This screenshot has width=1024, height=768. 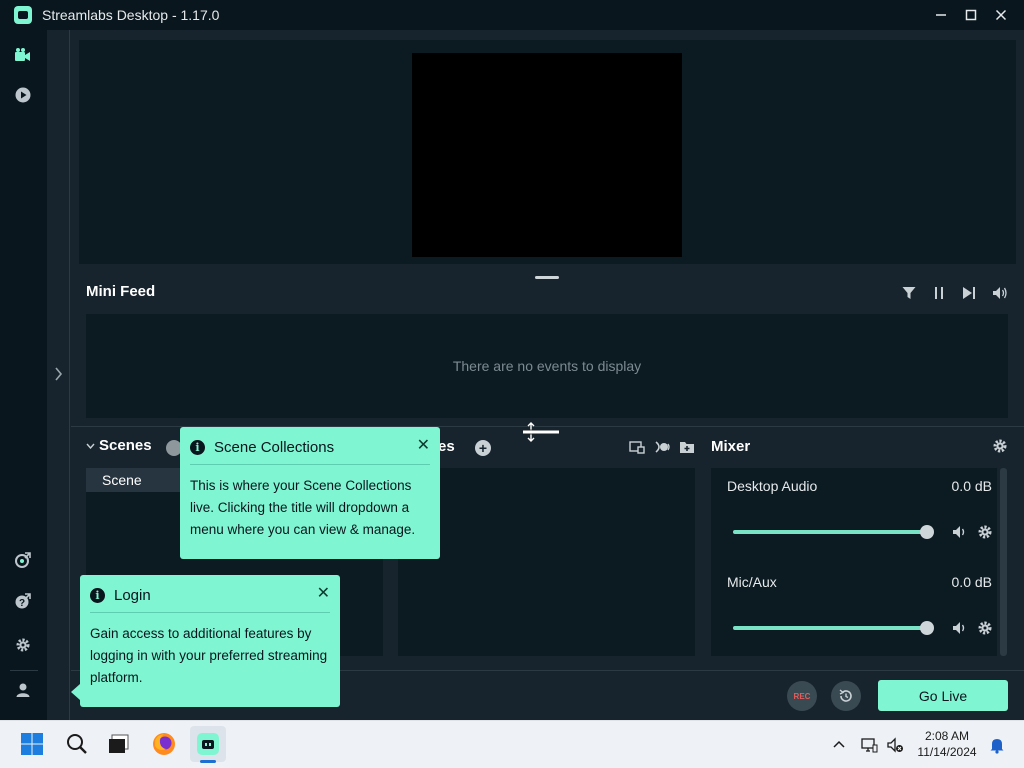 I want to click on scenes-header: Scenes, so click(x=119, y=445).